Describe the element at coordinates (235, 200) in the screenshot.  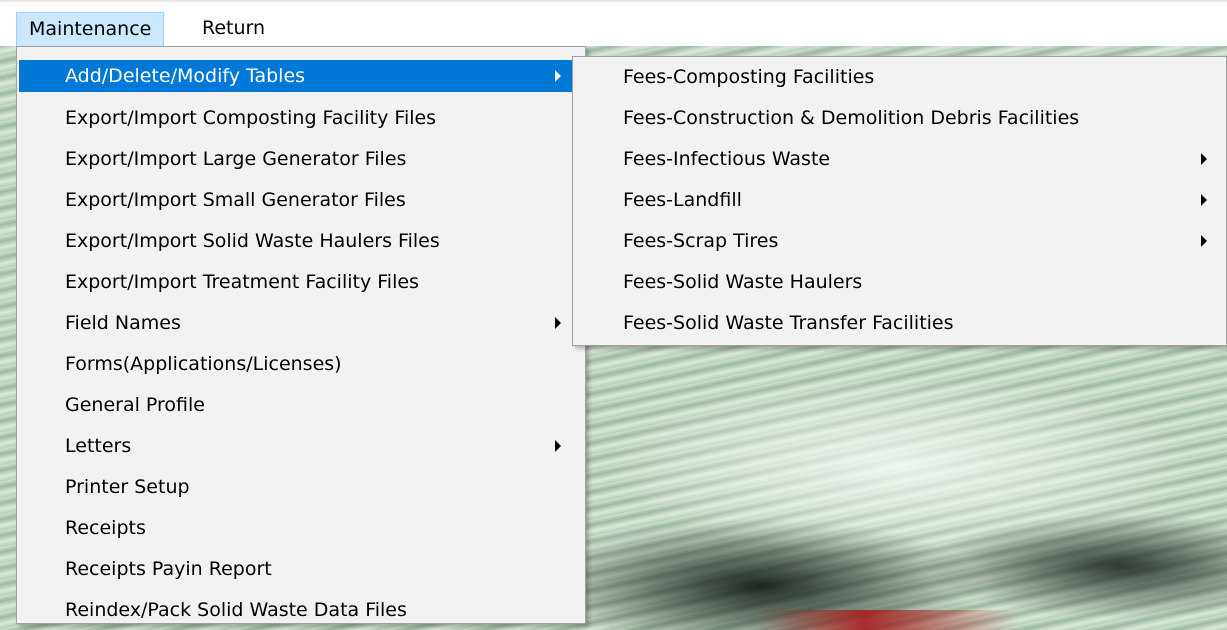
I see `menu-item-label: Export/Import Small Generator Files` at that location.